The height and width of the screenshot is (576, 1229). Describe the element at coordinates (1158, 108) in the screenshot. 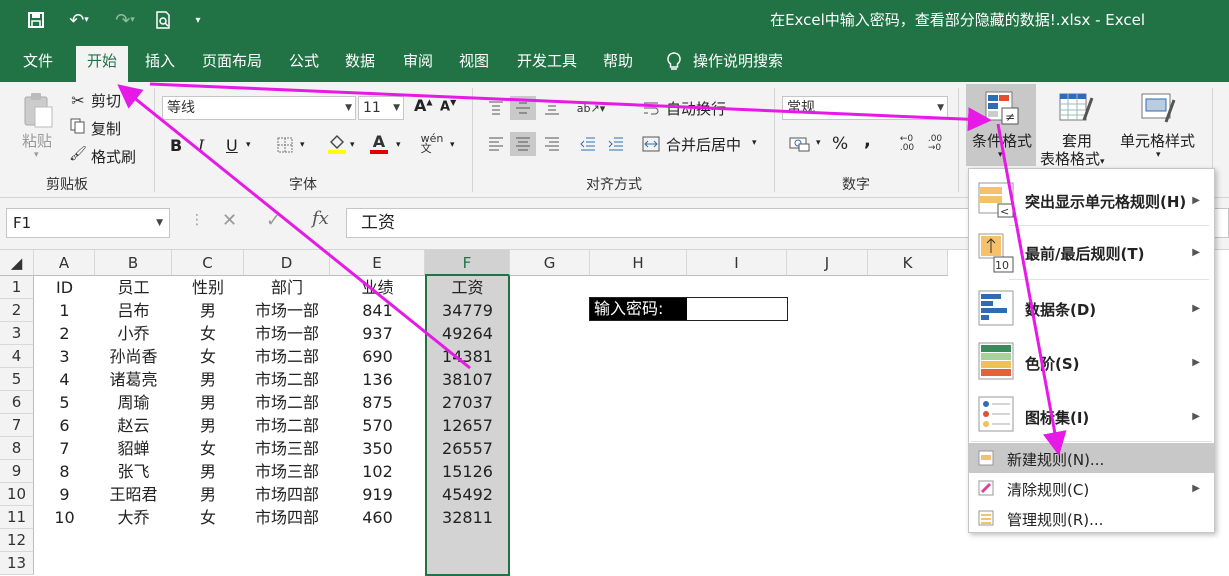

I see `cell-styles-icon` at that location.